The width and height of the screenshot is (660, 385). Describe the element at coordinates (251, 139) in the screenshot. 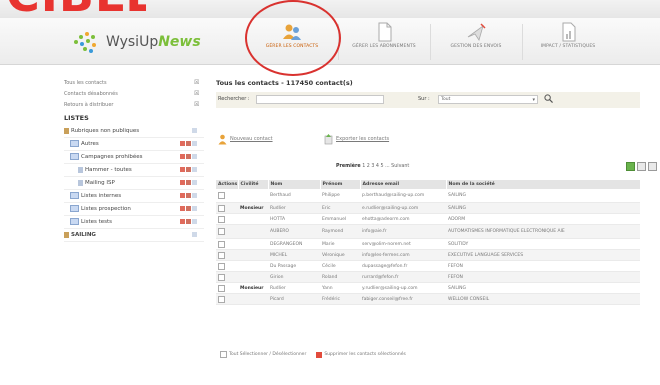

I see `new-contact-link: Nouveau contact` at that location.